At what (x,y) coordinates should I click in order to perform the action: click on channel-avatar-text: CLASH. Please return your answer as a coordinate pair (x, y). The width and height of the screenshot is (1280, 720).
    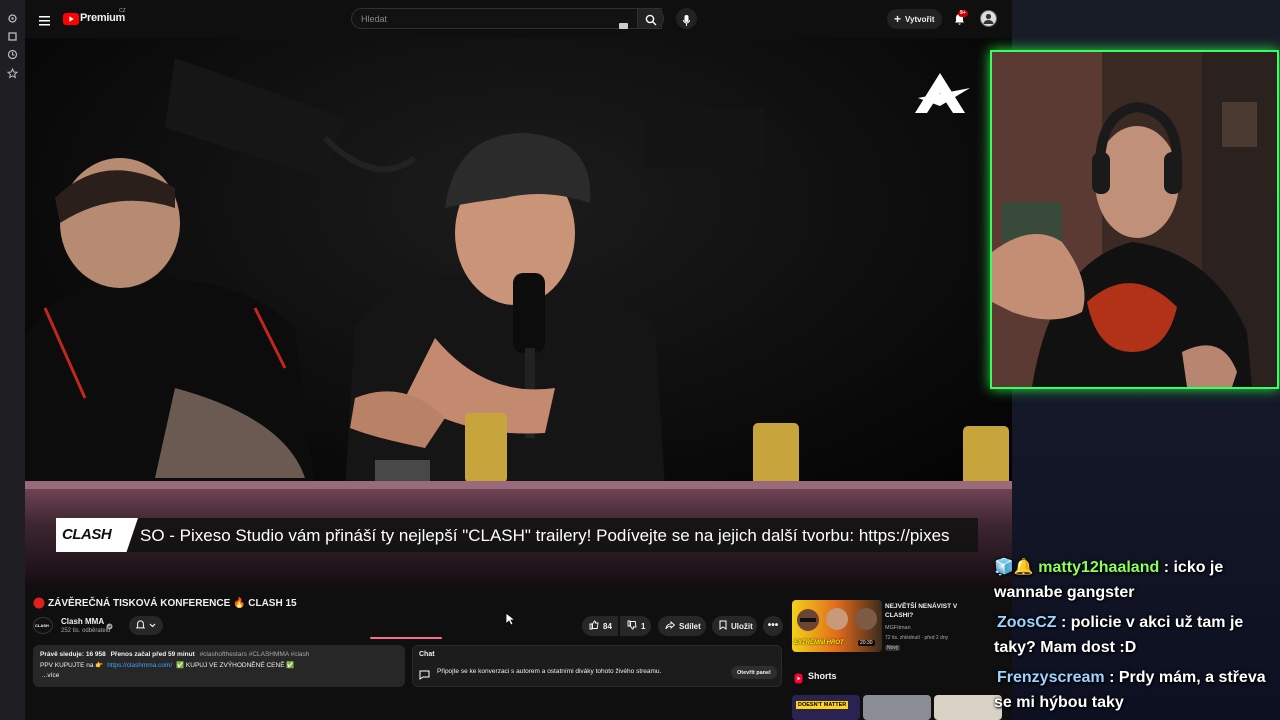
    Looking at the image, I should click on (42, 625).